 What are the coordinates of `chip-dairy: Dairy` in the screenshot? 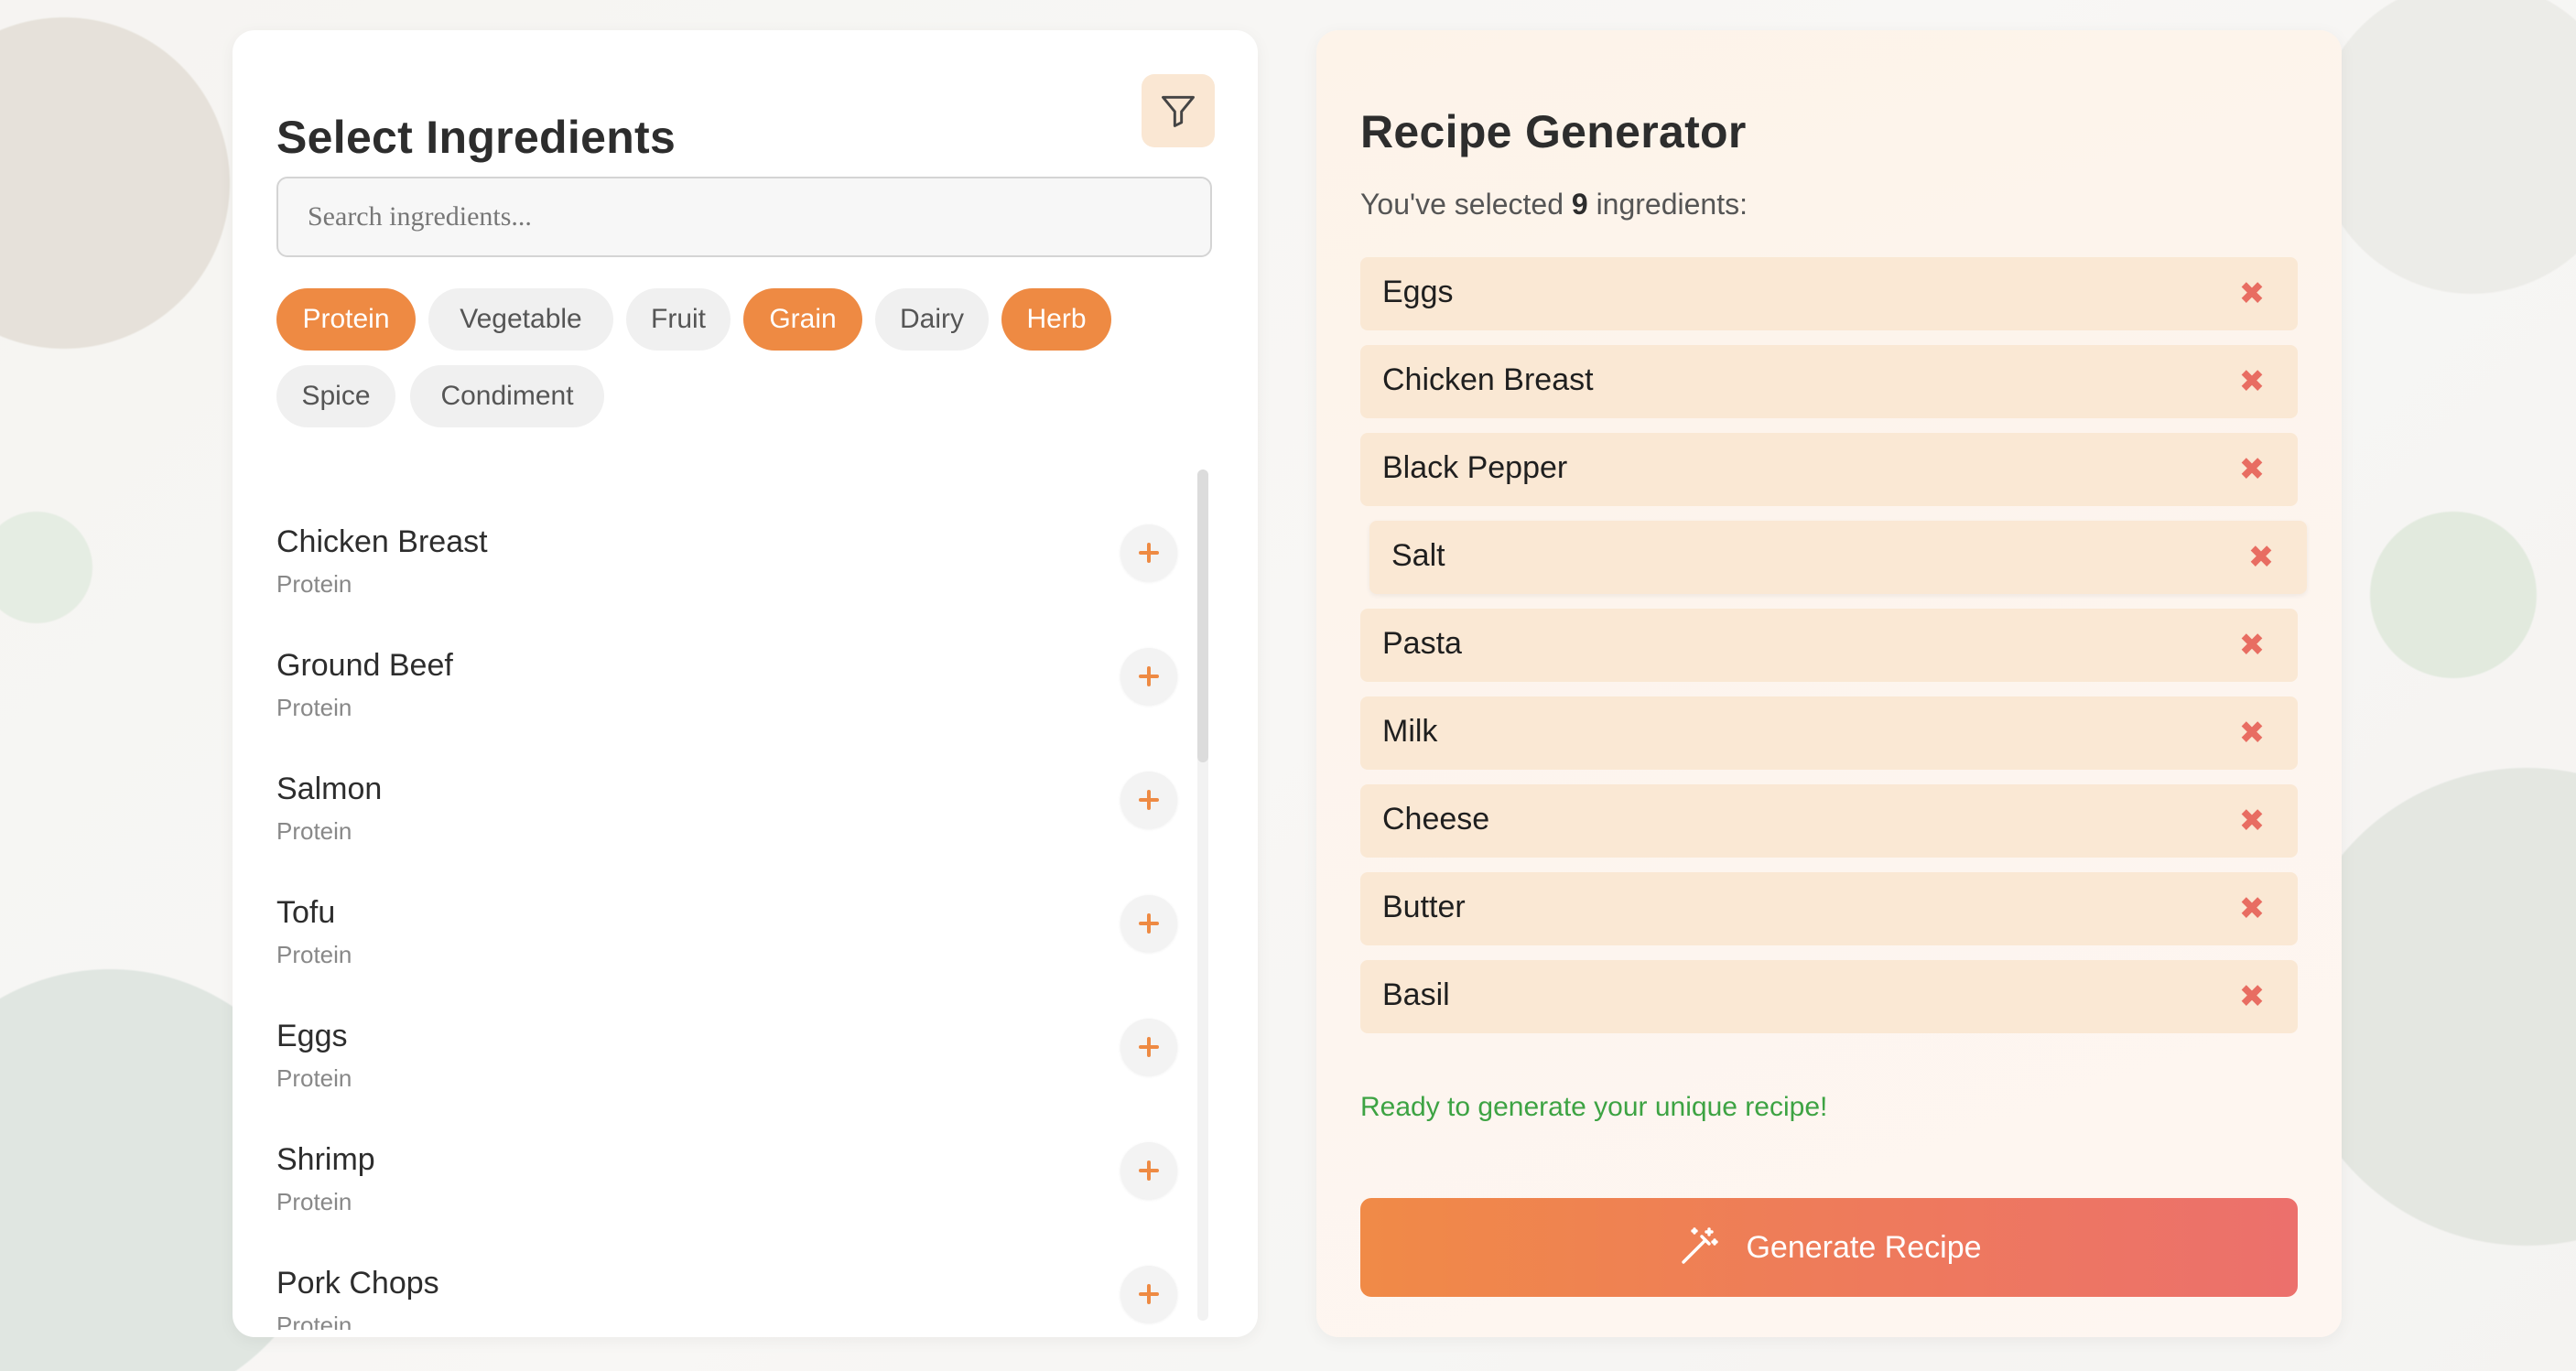 It's located at (932, 319).